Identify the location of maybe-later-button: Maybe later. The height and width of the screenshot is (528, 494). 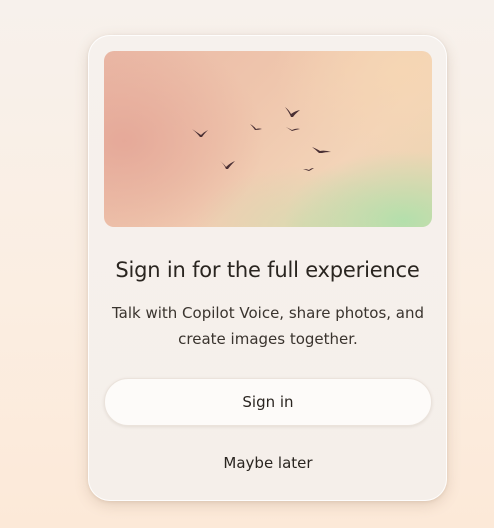
(268, 463).